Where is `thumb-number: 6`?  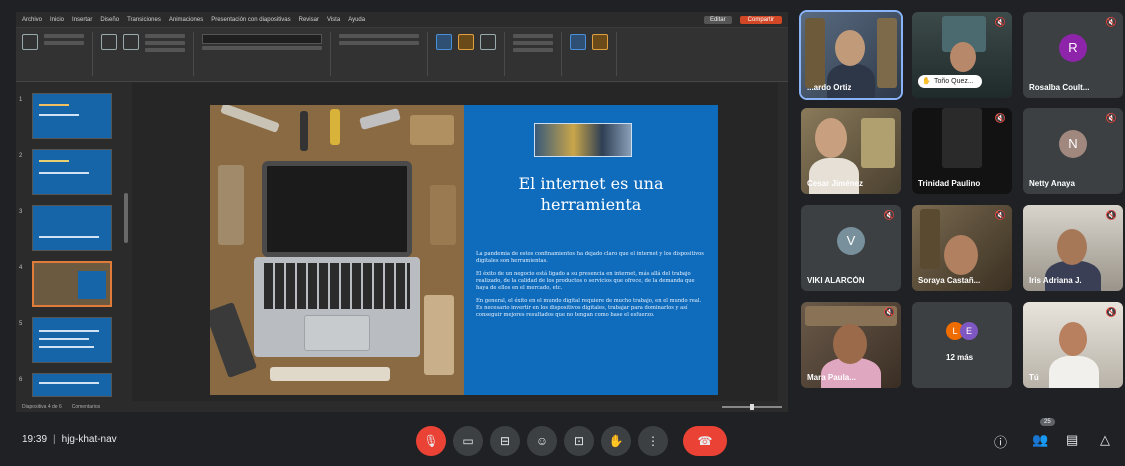 thumb-number: 6 is located at coordinates (21, 380).